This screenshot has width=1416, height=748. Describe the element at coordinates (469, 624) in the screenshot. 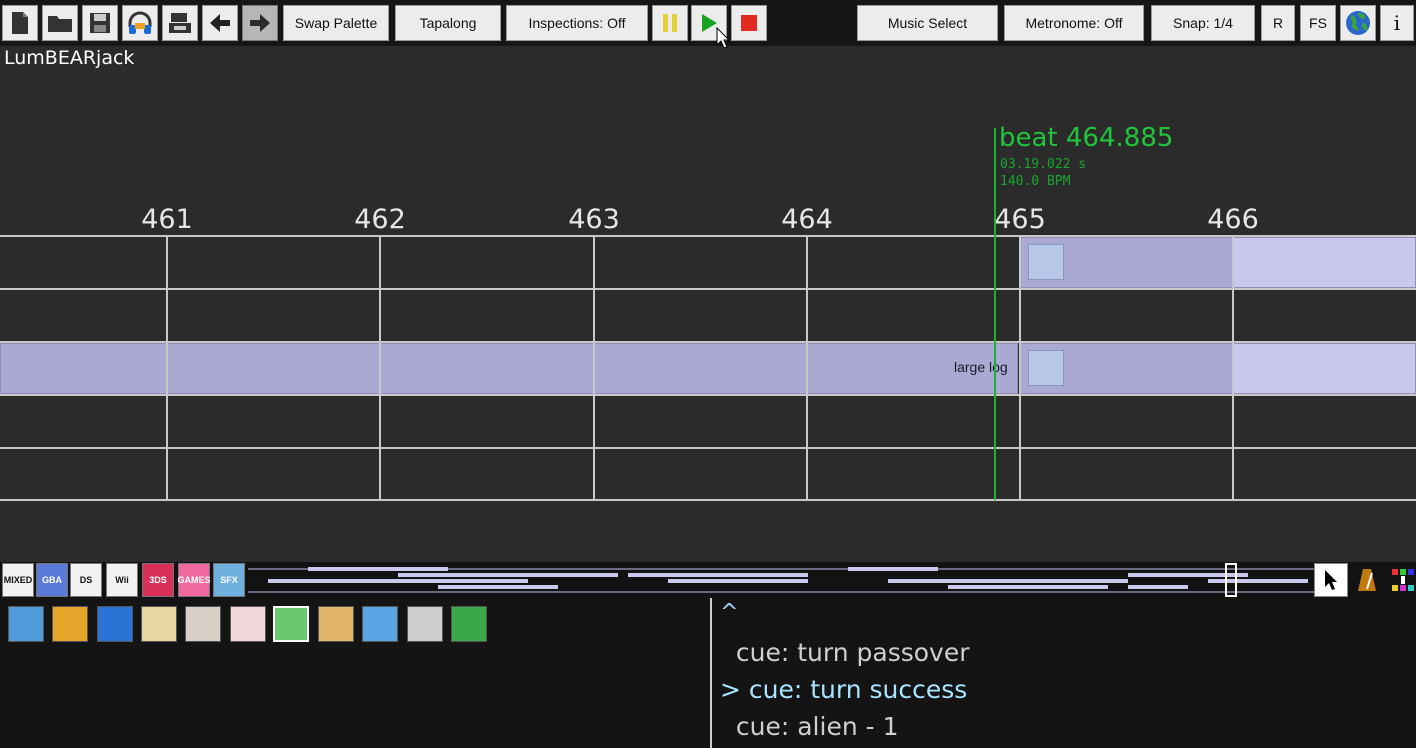

I see `chameleon-game-icon` at that location.